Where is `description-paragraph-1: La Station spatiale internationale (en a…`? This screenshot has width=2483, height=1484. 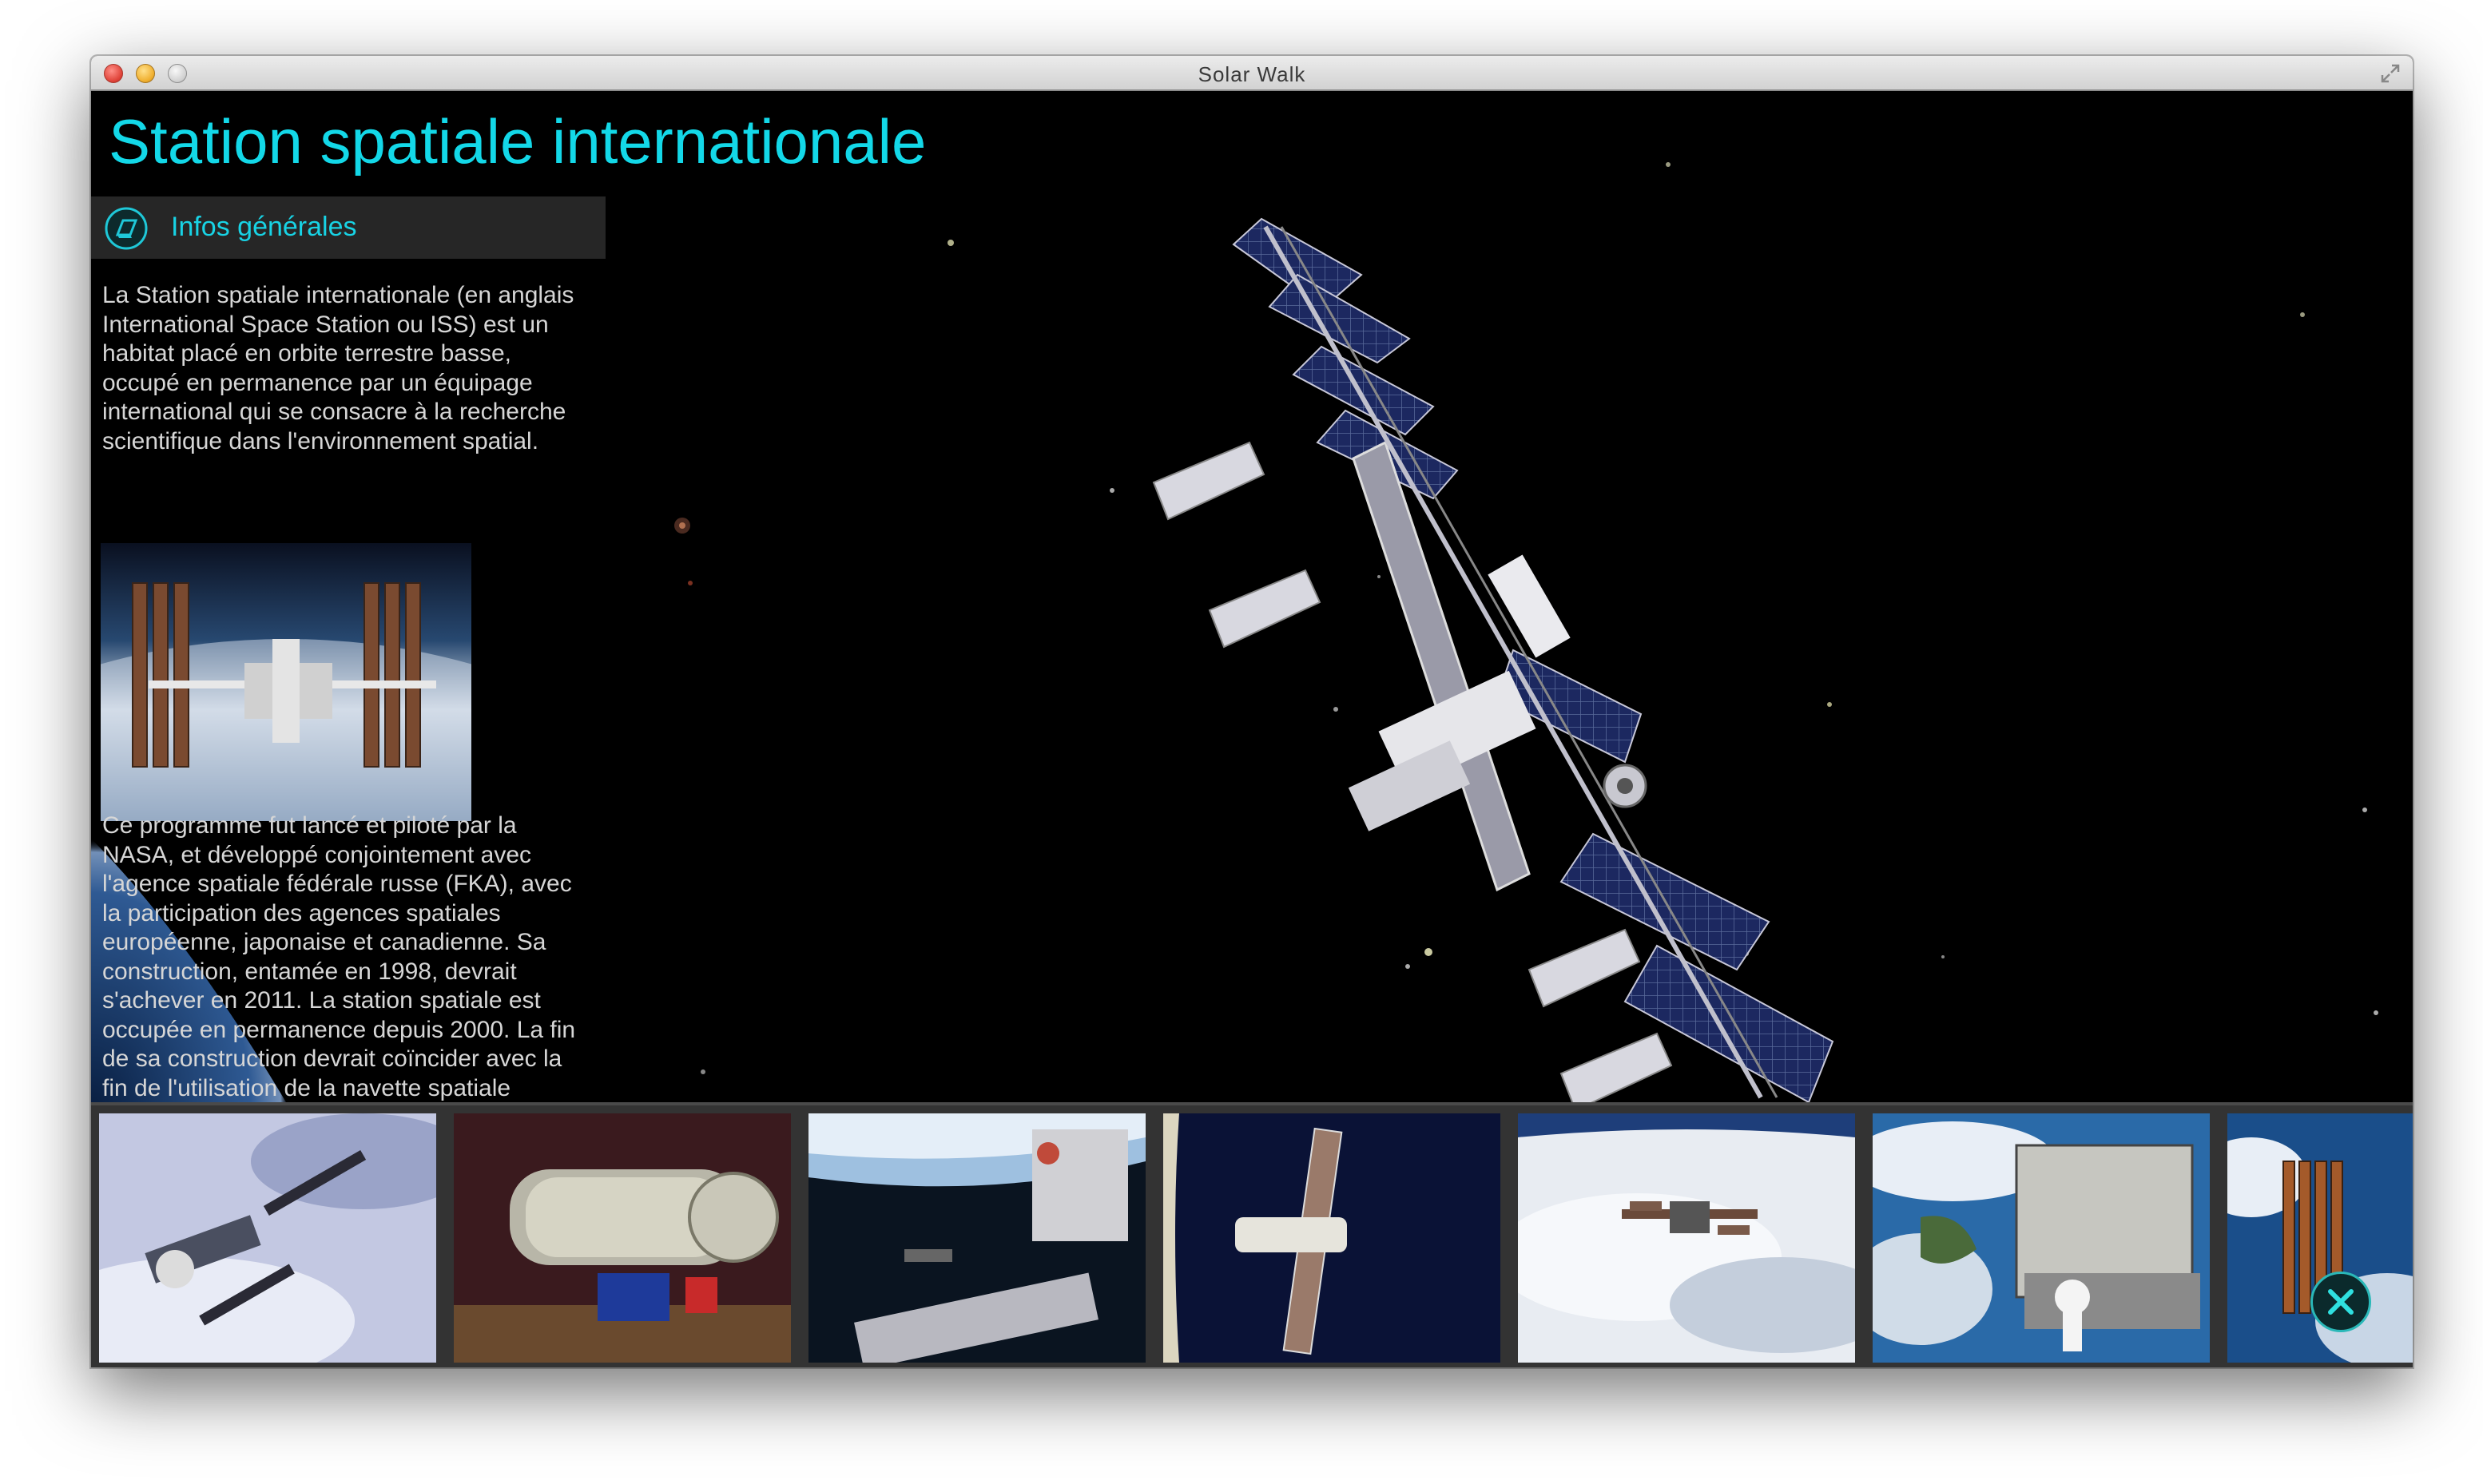
description-paragraph-1: La Station spatiale internationale (en a… is located at coordinates (338, 368).